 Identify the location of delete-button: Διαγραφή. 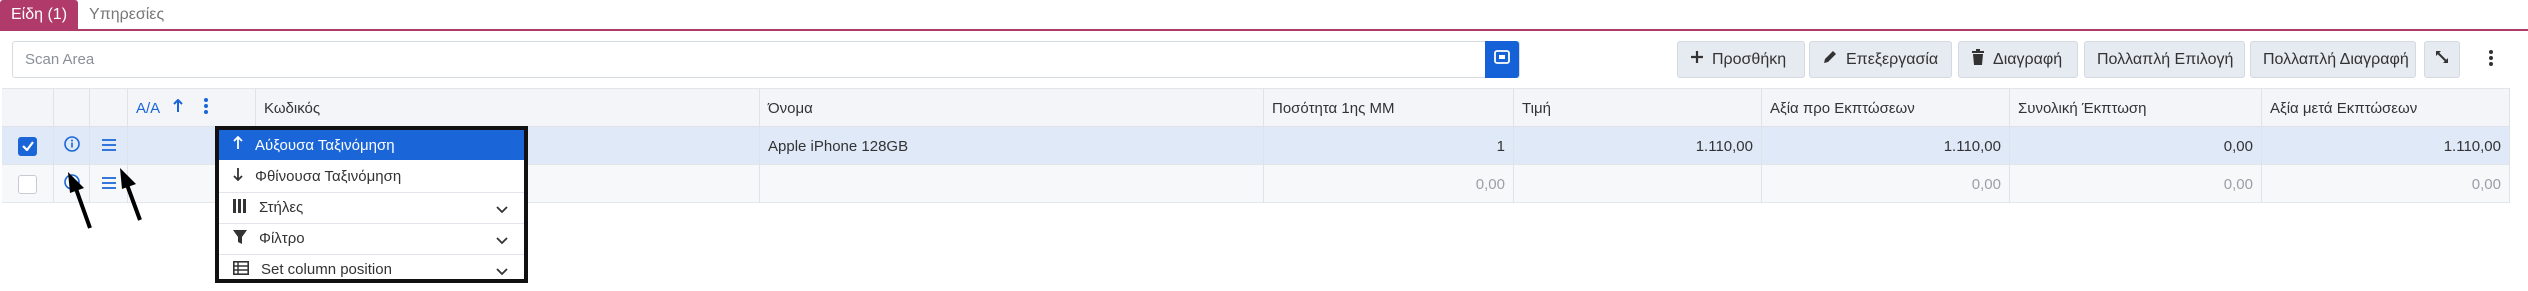
(2018, 59).